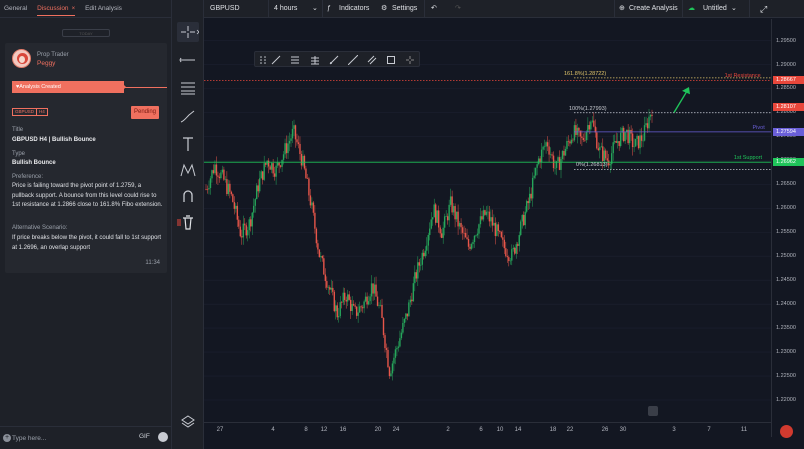 The width and height of the screenshot is (804, 449). I want to click on level-label: 1st Resistance, so click(742, 76).